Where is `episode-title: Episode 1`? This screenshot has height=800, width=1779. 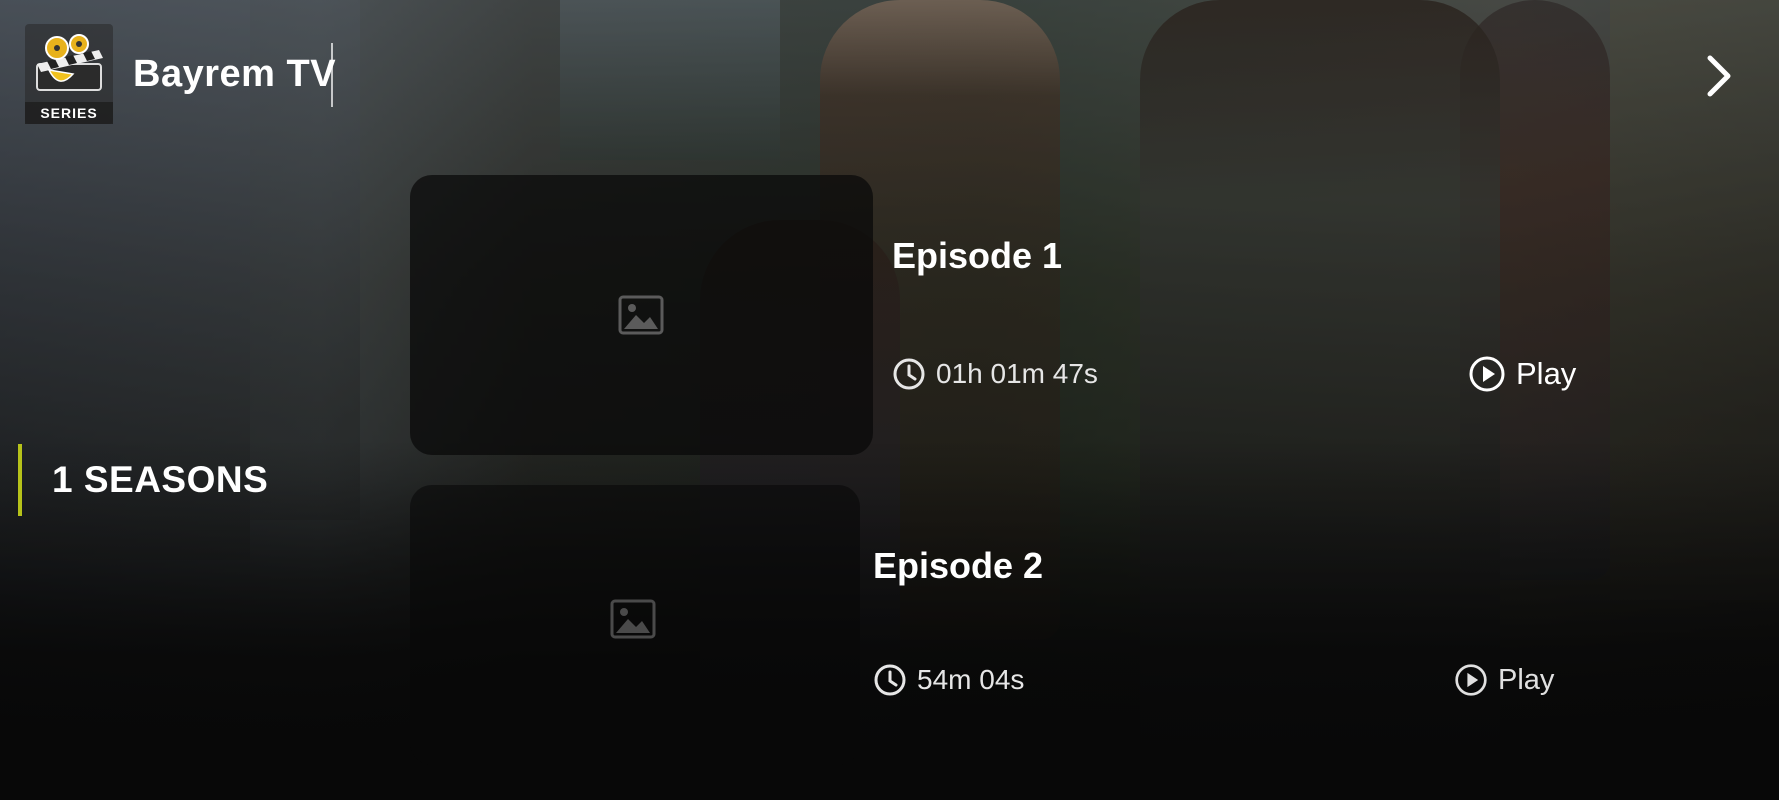
episode-title: Episode 1 is located at coordinates (977, 255).